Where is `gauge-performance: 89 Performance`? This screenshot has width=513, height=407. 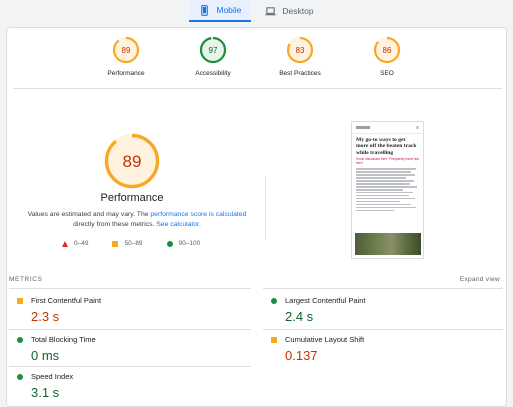 gauge-performance: 89 Performance is located at coordinates (126, 56).